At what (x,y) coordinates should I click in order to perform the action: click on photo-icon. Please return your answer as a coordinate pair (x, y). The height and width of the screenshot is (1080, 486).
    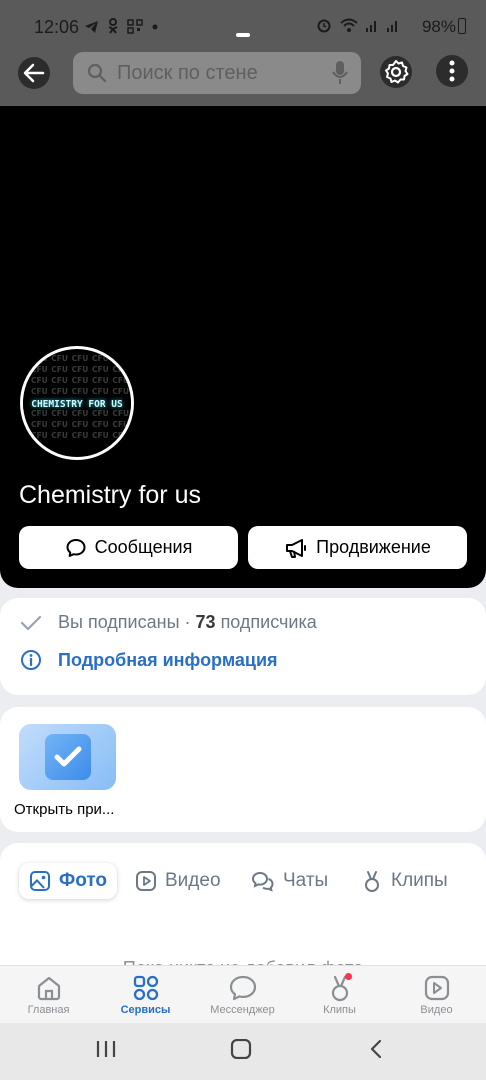
    Looking at the image, I should click on (40, 881).